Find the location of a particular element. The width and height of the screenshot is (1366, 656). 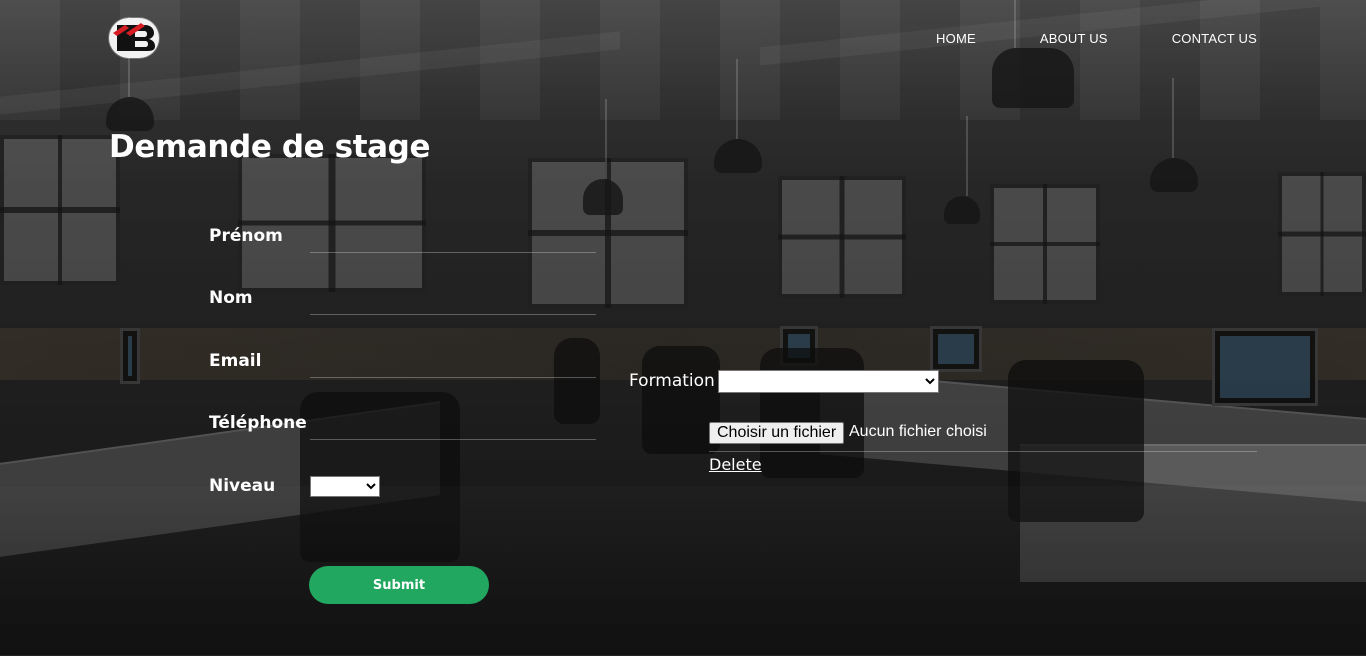

page-title: Demande de stage is located at coordinates (270, 147).